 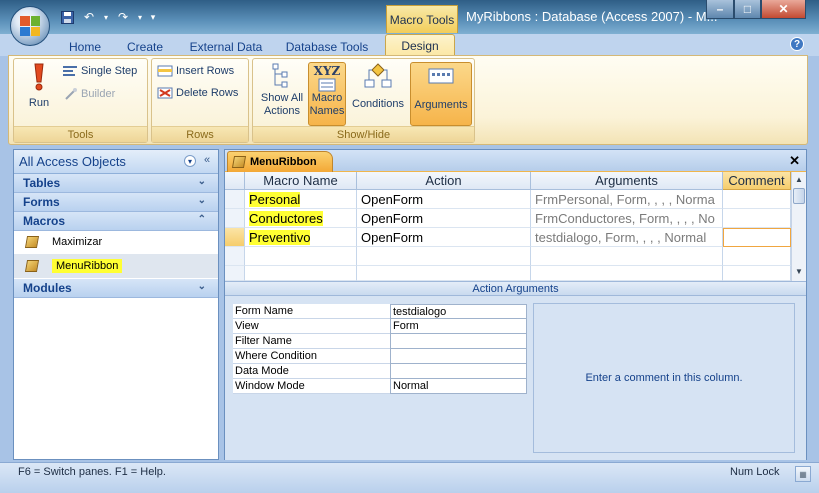 I want to click on save-icon, so click(x=67, y=17).